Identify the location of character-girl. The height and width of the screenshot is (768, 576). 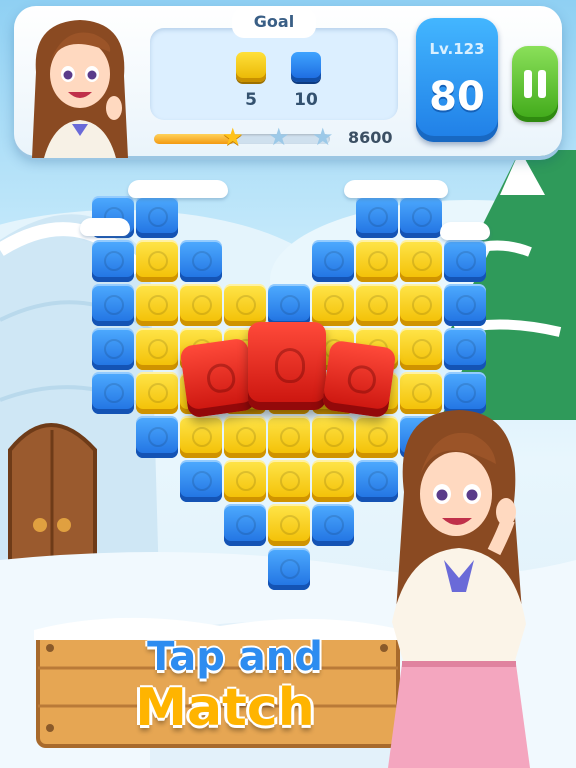
(459, 589).